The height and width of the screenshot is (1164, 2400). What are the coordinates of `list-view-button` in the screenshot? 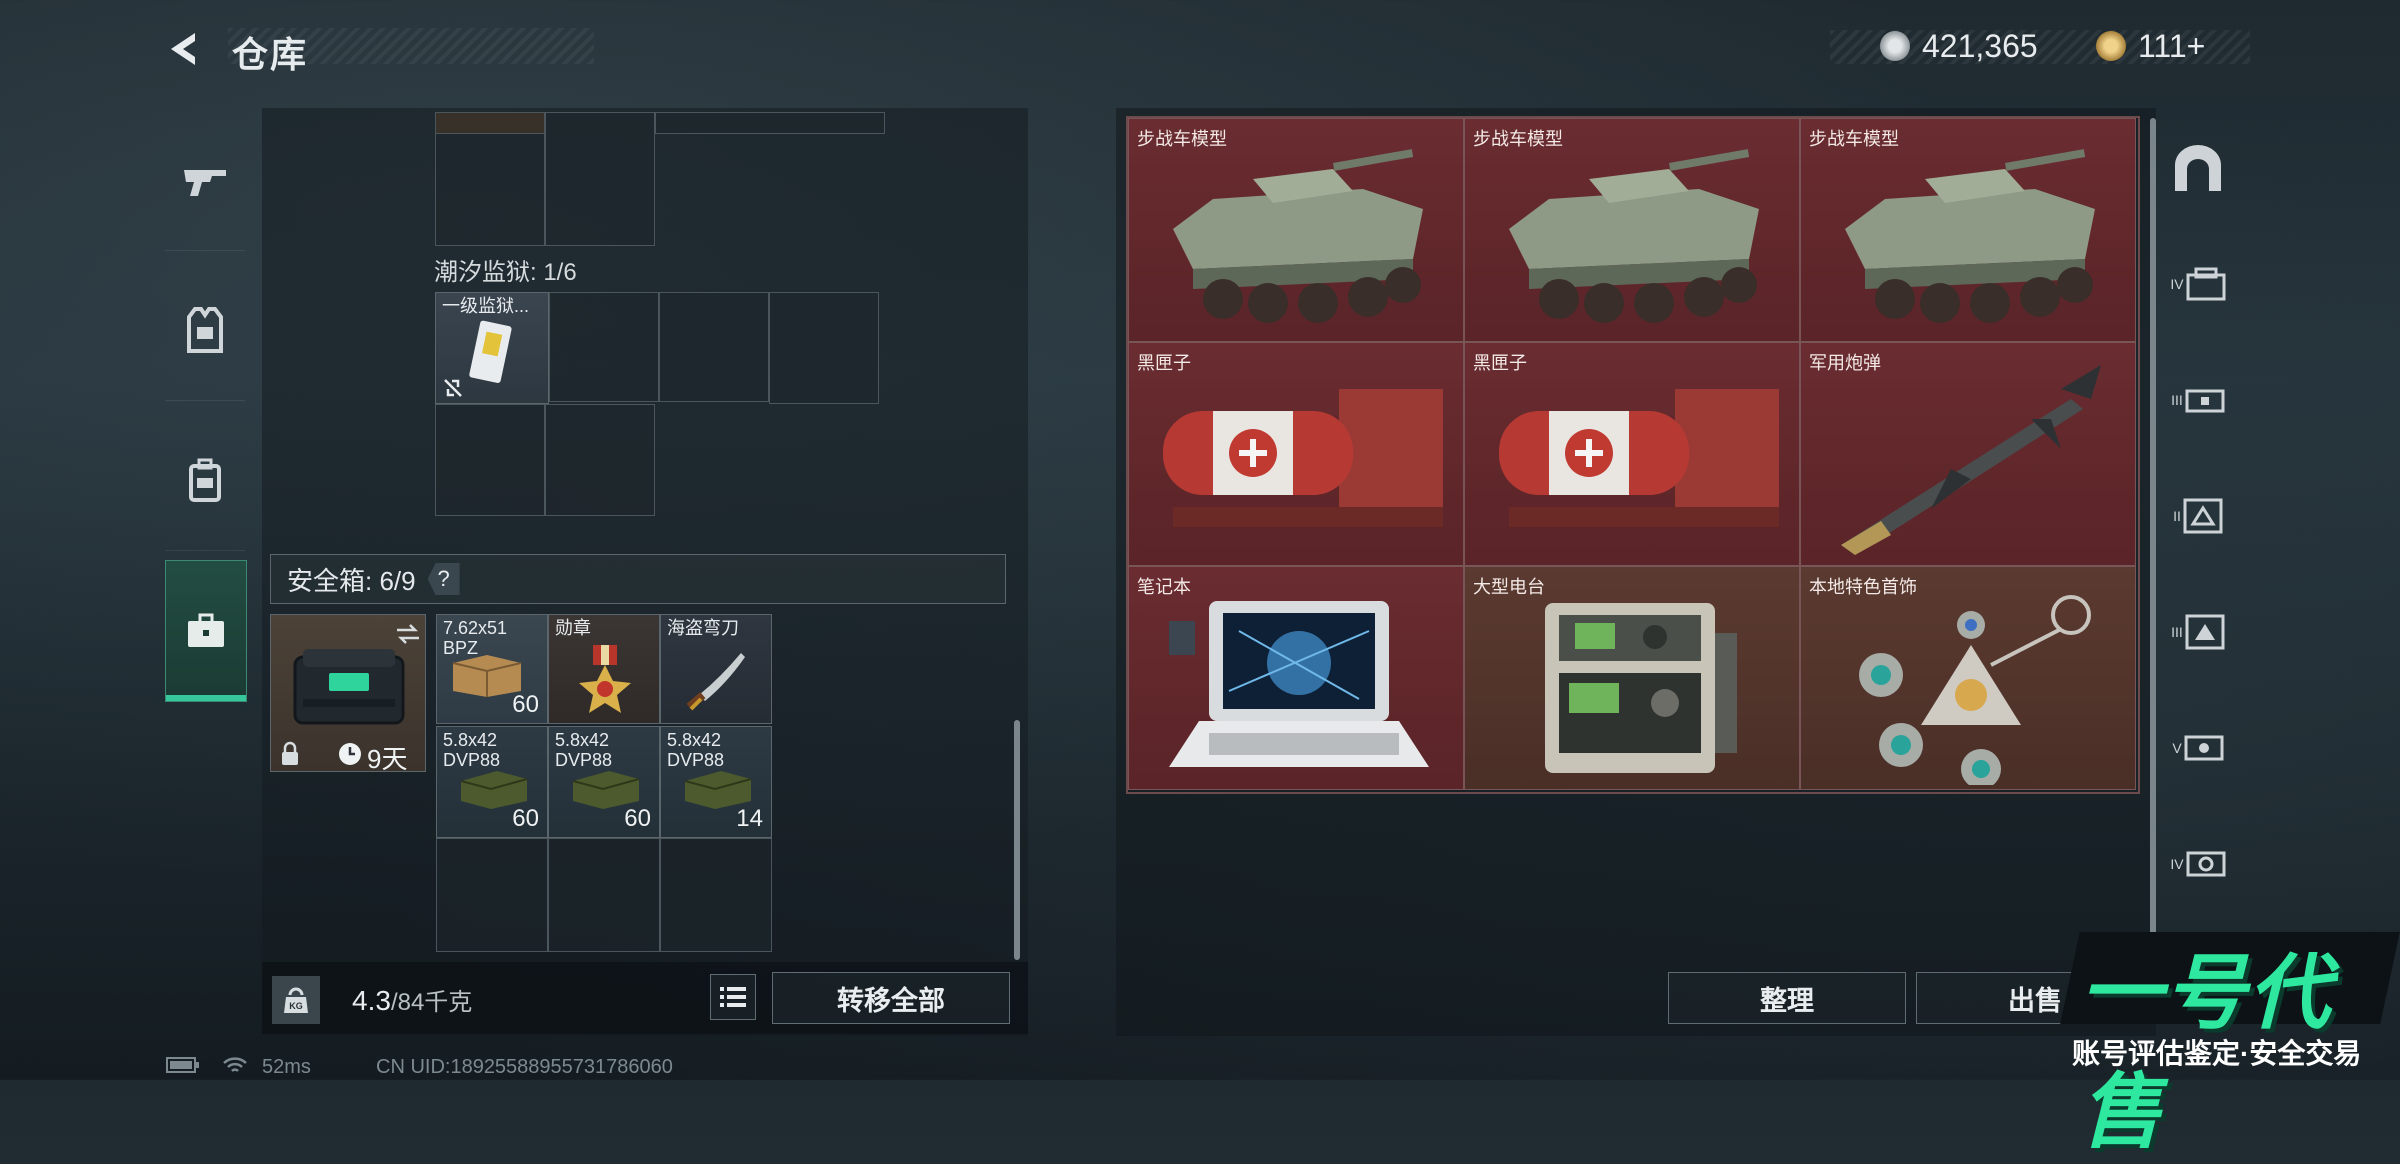 It's located at (733, 997).